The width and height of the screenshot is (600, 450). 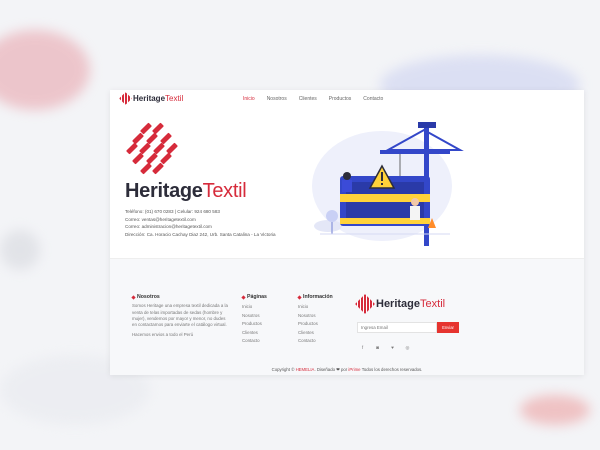 What do you see at coordinates (377, 348) in the screenshot?
I see `instagram-icon: ◙` at bounding box center [377, 348].